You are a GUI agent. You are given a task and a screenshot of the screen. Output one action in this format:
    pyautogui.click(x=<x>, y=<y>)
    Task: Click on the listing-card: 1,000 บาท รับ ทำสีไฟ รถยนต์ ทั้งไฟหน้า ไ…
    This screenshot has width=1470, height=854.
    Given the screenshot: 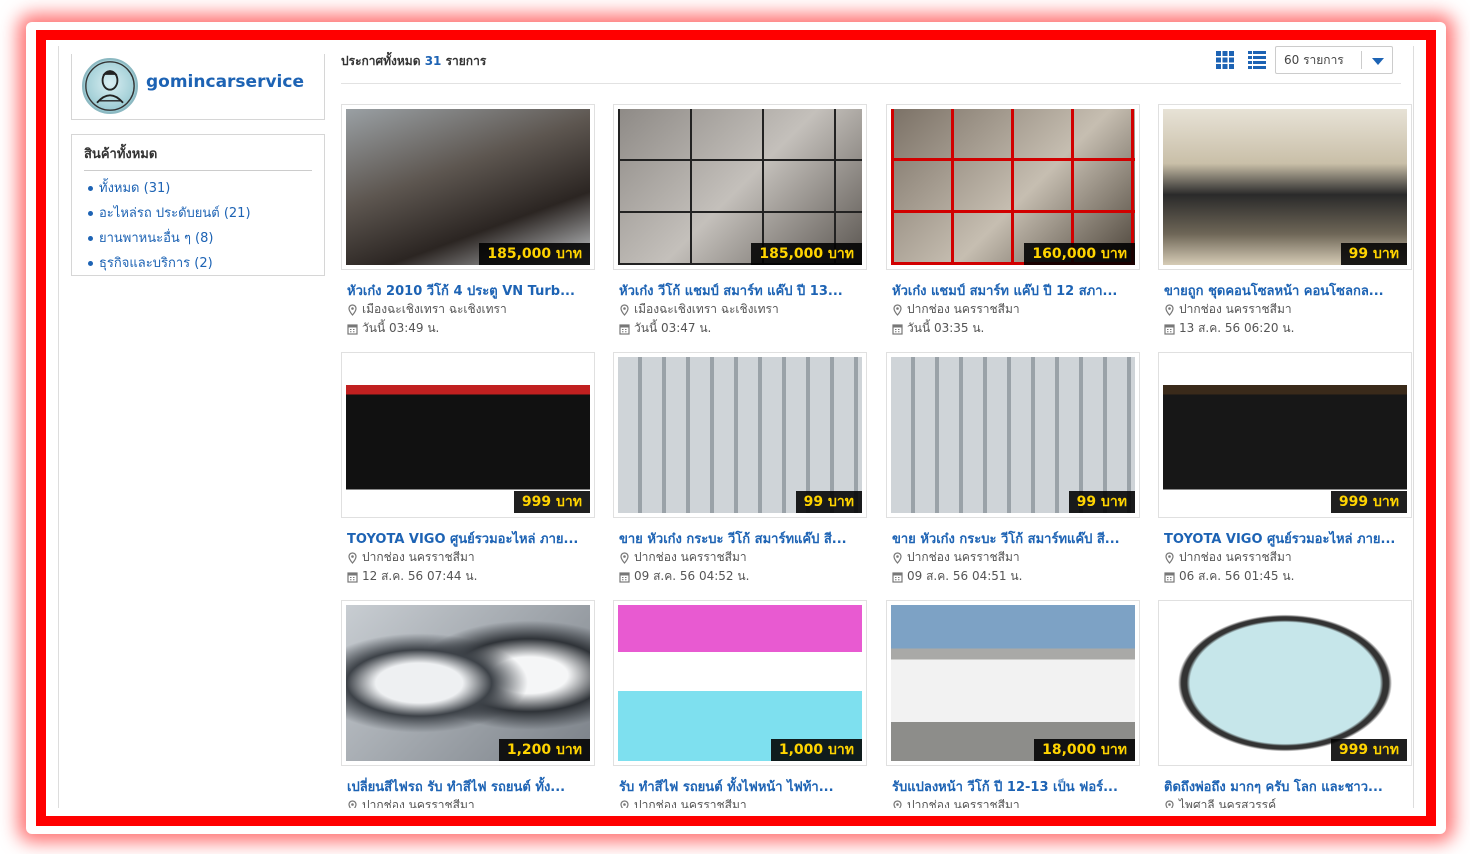 What is the action you would take?
    pyautogui.click(x=740, y=704)
    